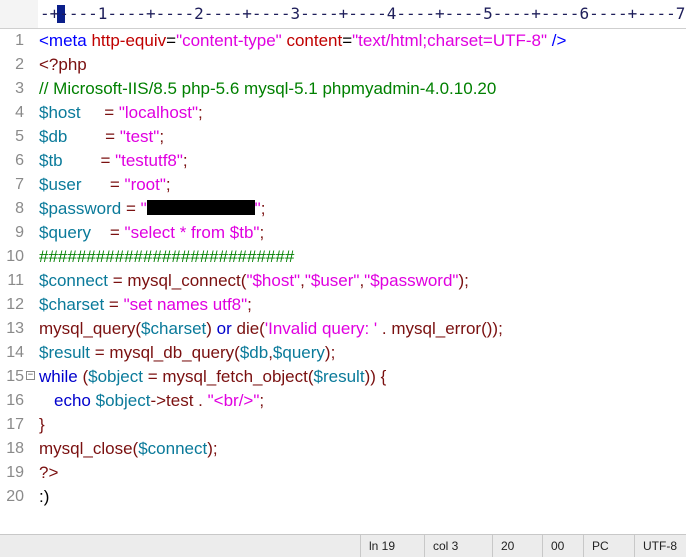  What do you see at coordinates (15, 256) in the screenshot?
I see `line-number: 10` at bounding box center [15, 256].